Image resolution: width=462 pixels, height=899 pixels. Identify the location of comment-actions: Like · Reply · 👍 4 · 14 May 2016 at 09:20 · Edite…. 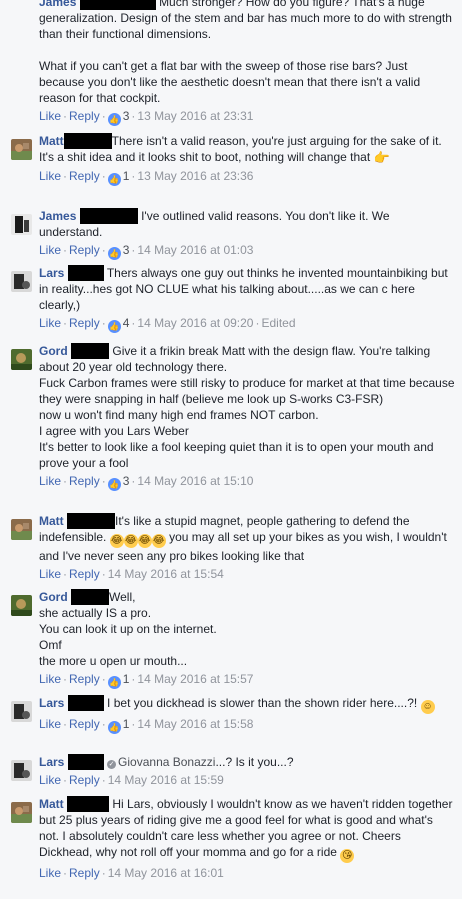
(167, 324).